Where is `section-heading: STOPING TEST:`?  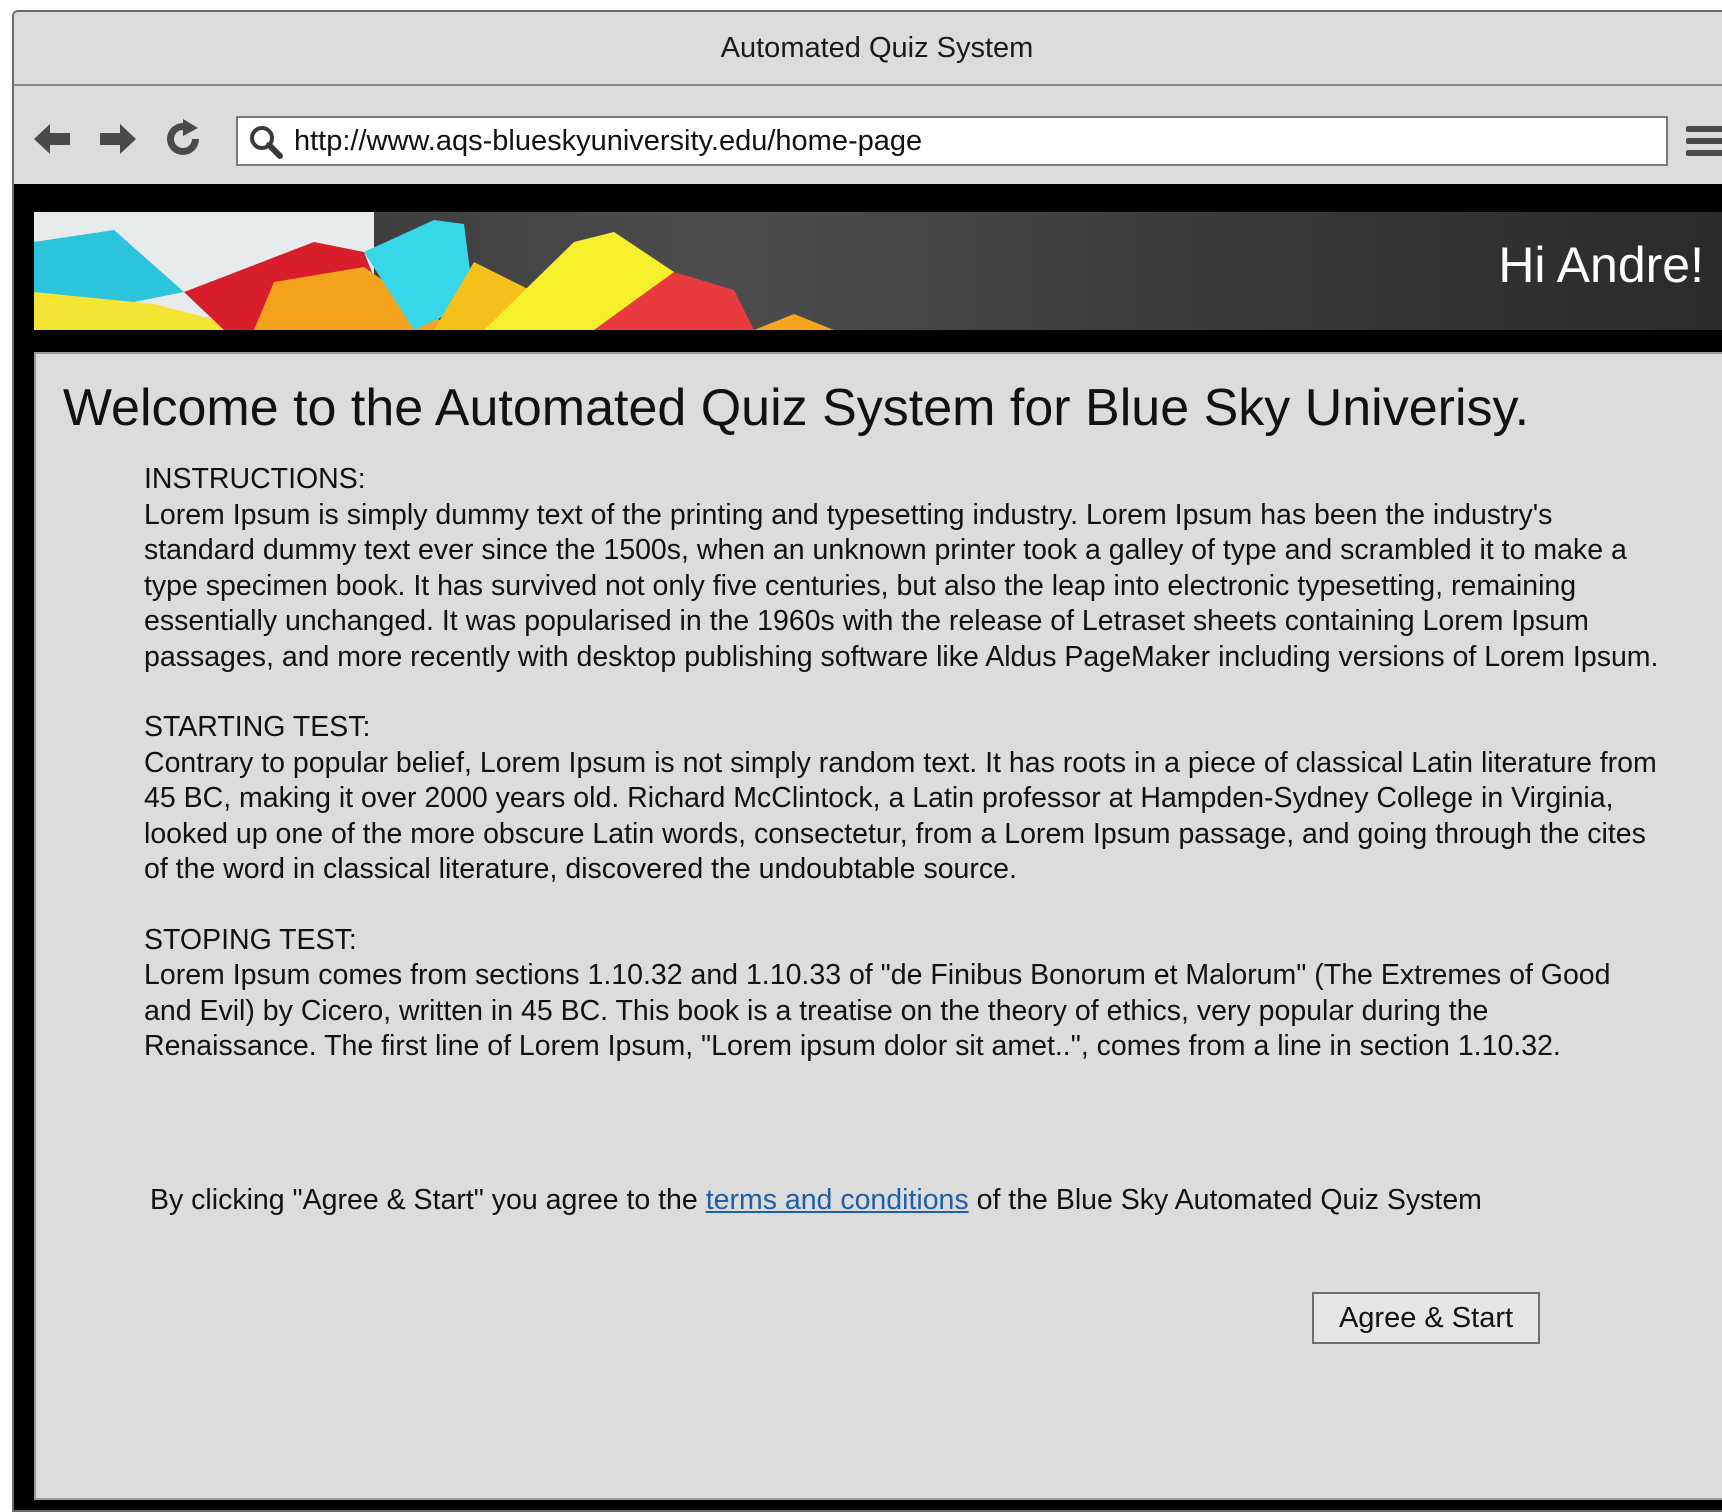 section-heading: STOPING TEST: is located at coordinates (250, 939).